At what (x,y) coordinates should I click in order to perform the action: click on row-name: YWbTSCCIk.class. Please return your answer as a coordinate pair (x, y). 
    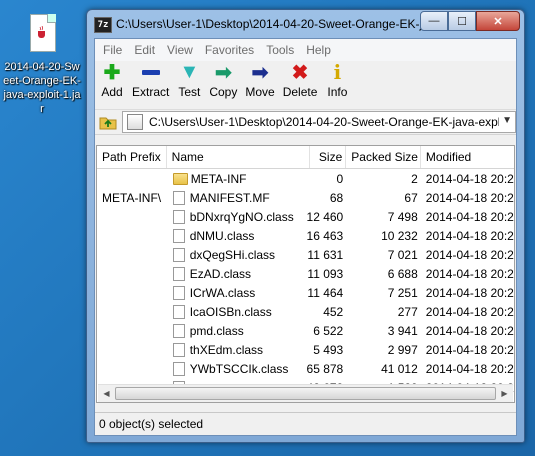
    Looking at the image, I should click on (235, 368).